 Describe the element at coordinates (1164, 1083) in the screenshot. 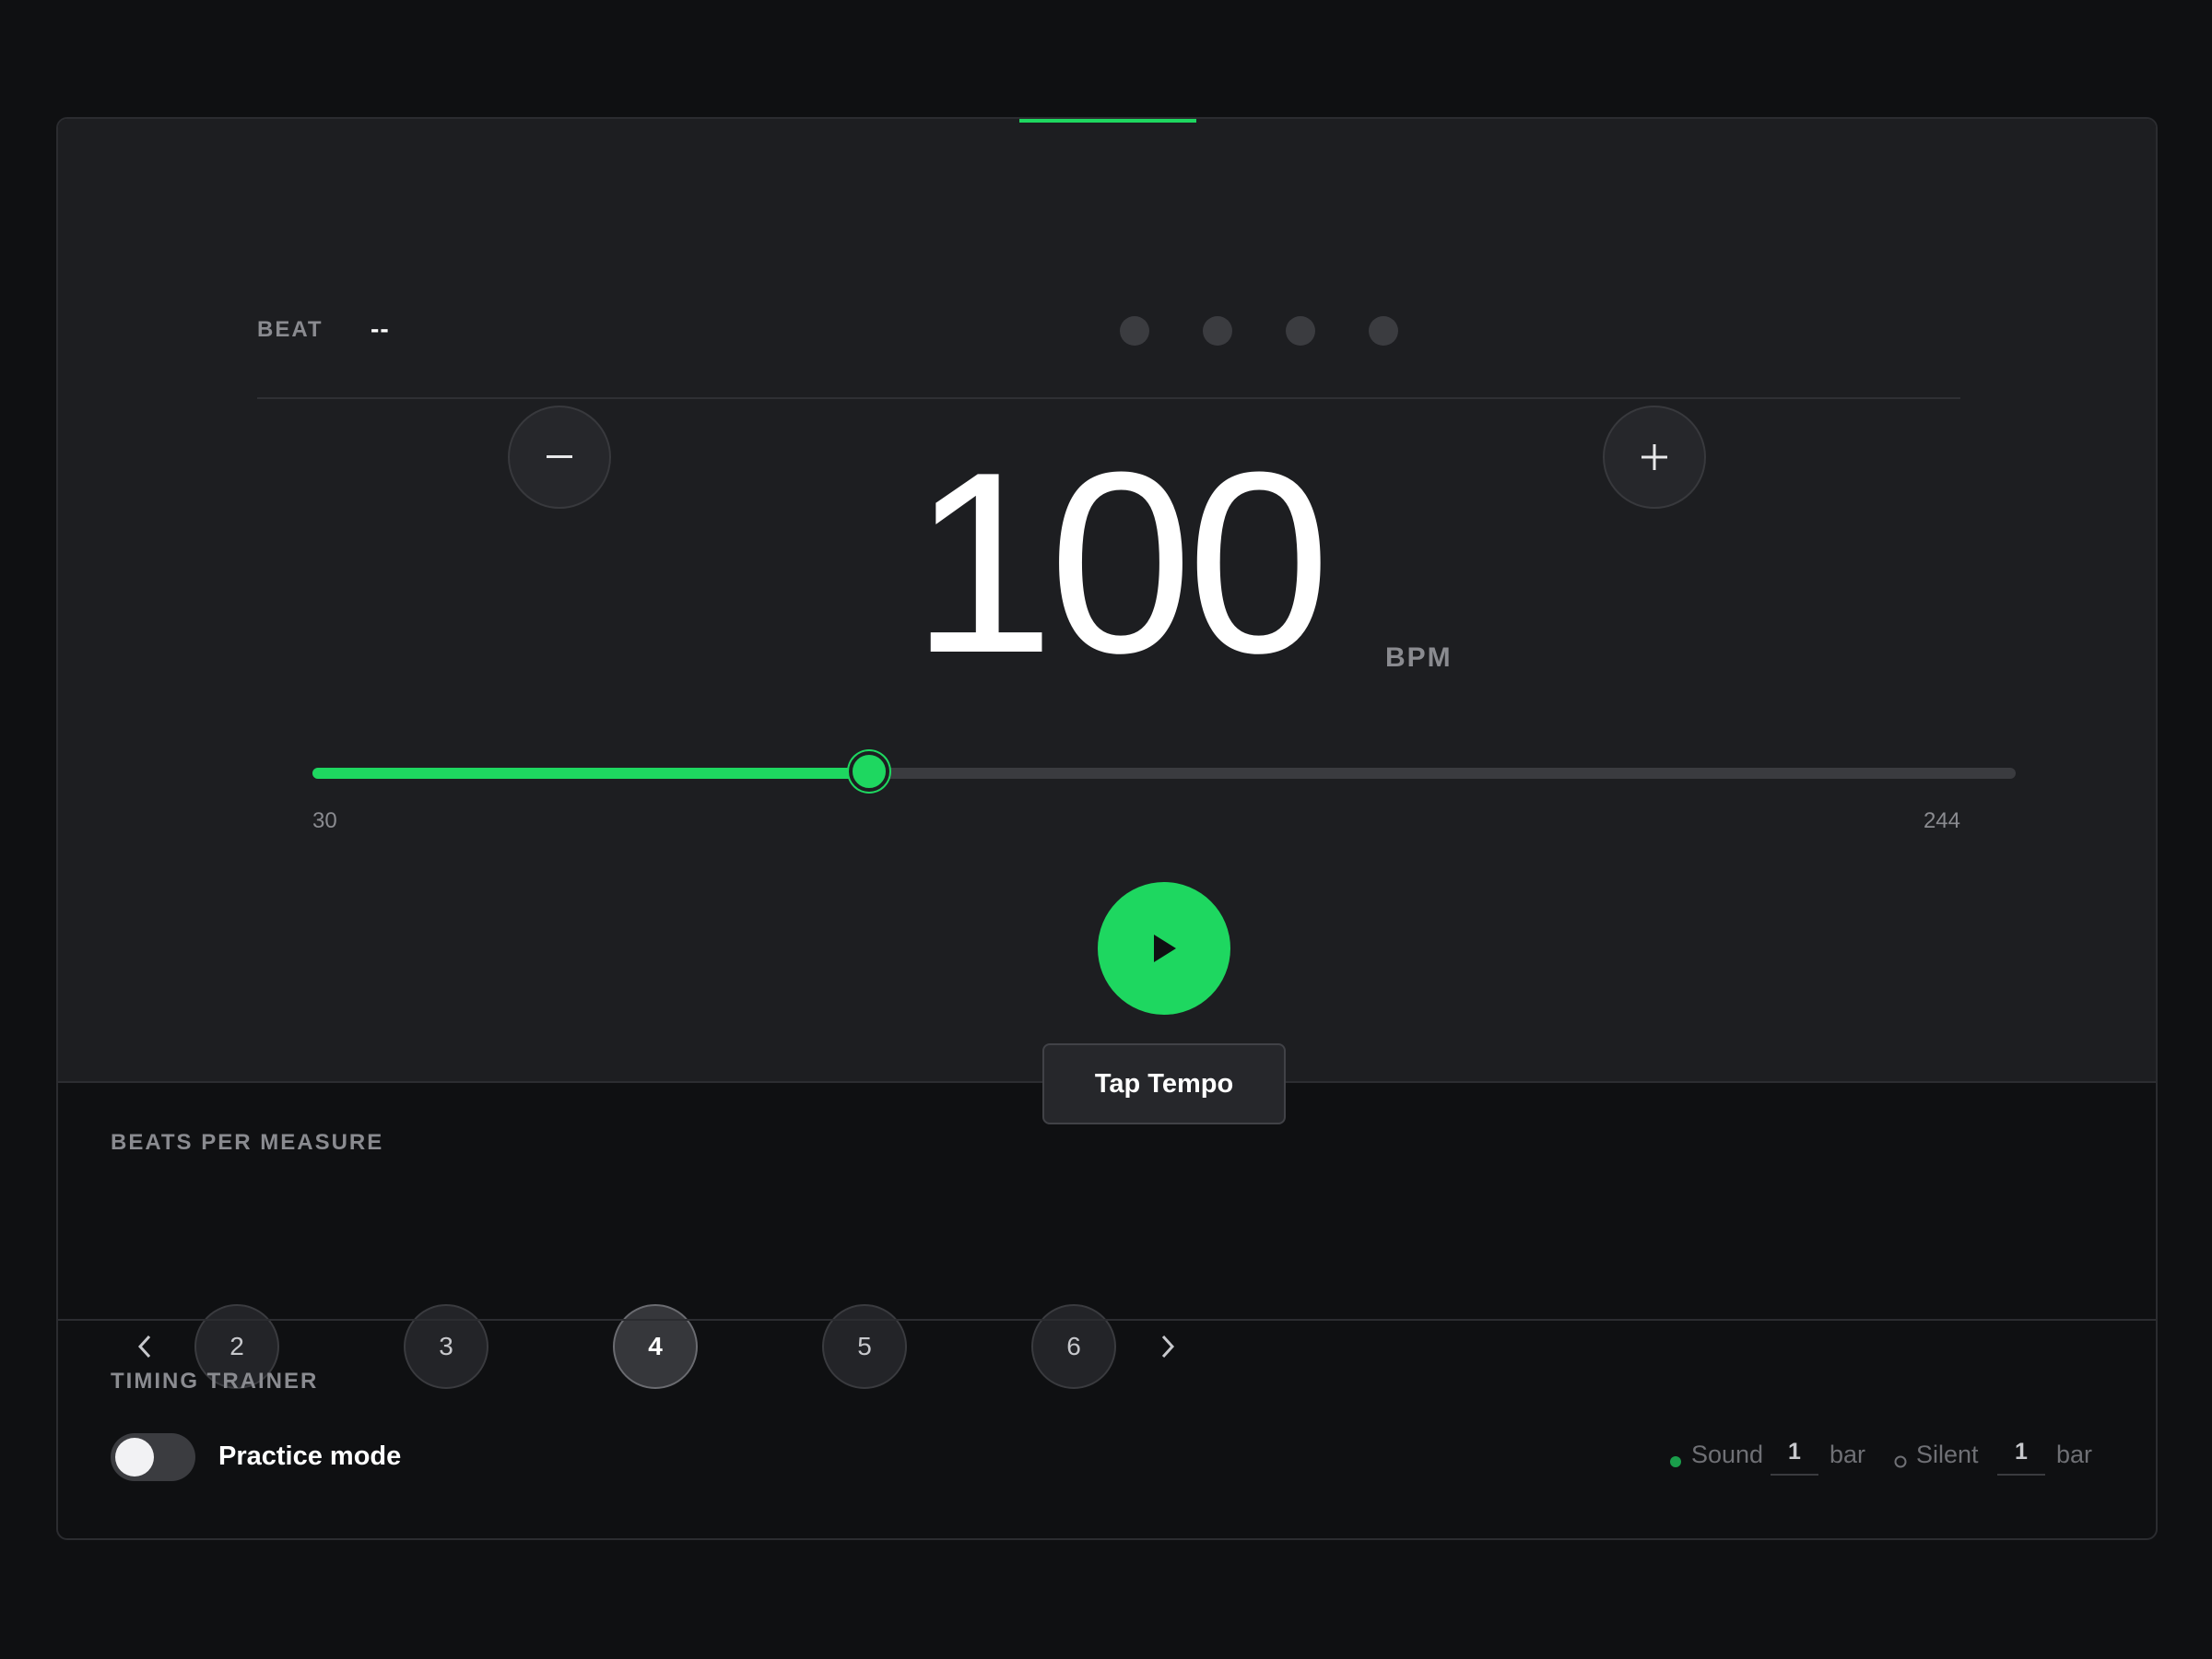

I see `tap-tempo-button: Tap Tempo` at that location.